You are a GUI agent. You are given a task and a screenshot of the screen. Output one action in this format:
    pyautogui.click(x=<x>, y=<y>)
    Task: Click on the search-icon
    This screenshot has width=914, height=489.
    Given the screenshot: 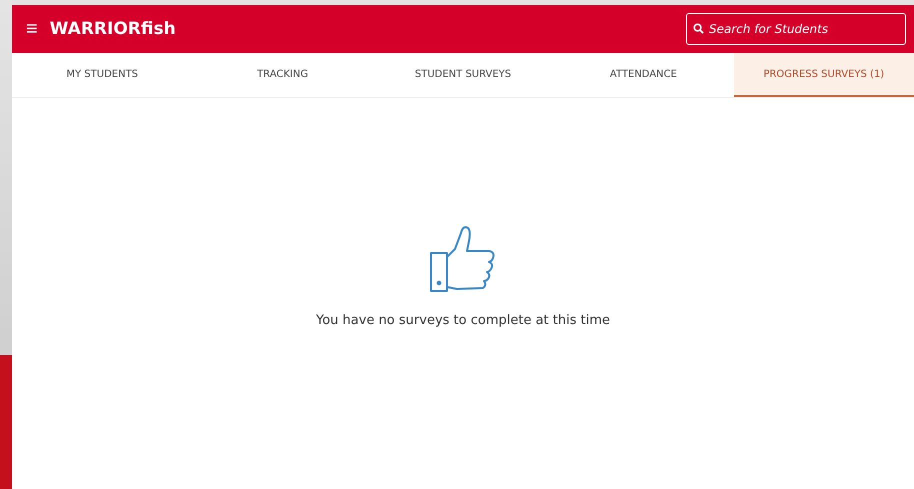 What is the action you would take?
    pyautogui.click(x=698, y=28)
    